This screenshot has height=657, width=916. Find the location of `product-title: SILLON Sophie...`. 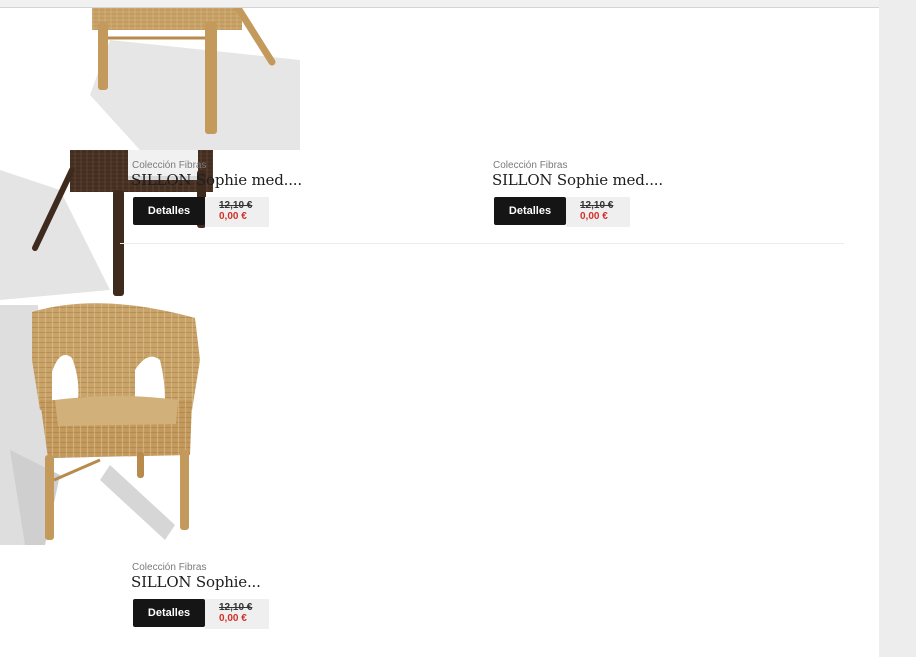

product-title: SILLON Sophie... is located at coordinates (196, 582).